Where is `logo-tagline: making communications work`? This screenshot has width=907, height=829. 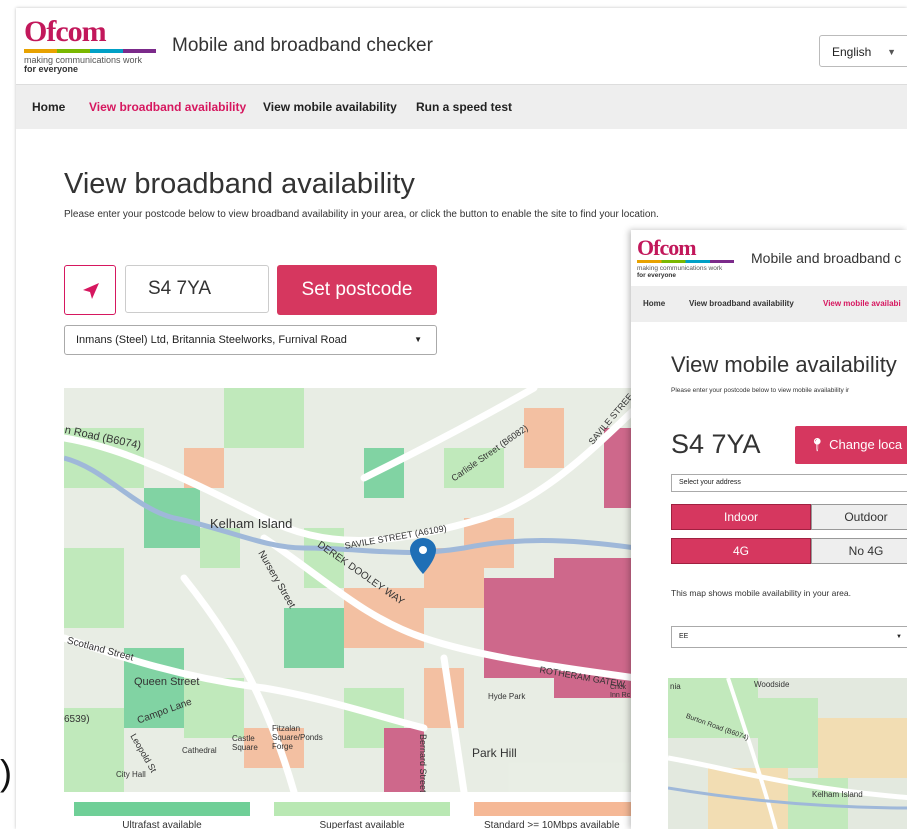 logo-tagline: making communications work is located at coordinates (680, 268).